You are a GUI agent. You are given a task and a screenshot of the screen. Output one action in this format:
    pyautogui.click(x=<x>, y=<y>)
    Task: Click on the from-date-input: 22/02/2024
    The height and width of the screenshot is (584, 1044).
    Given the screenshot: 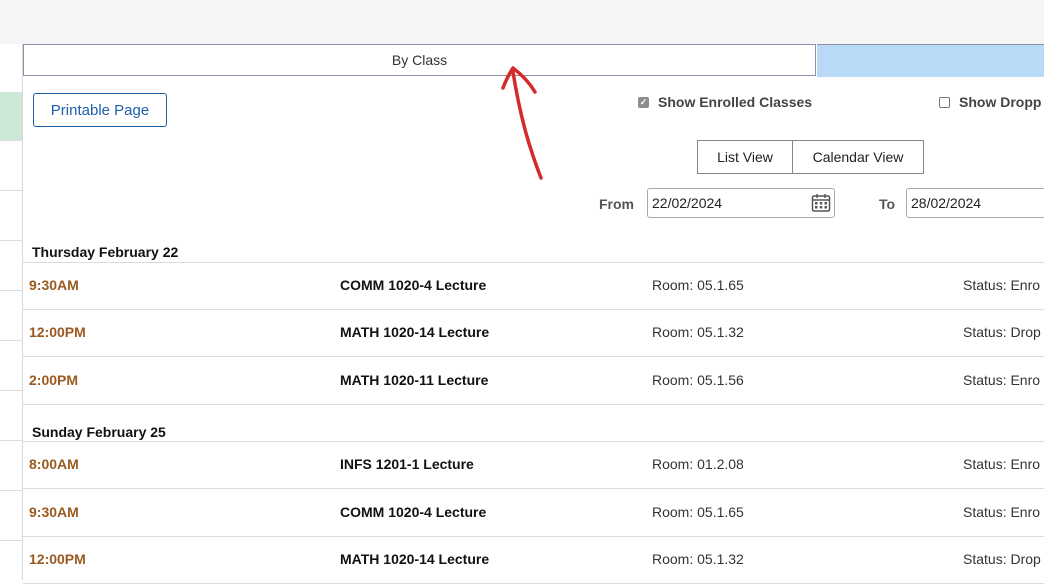 What is the action you would take?
    pyautogui.click(x=741, y=203)
    